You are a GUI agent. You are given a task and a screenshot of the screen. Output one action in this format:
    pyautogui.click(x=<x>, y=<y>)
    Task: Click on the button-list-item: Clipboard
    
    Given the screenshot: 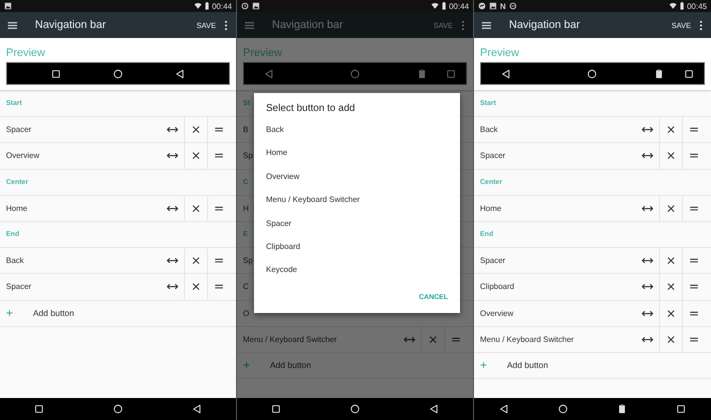 What is the action you would take?
    pyautogui.click(x=592, y=287)
    